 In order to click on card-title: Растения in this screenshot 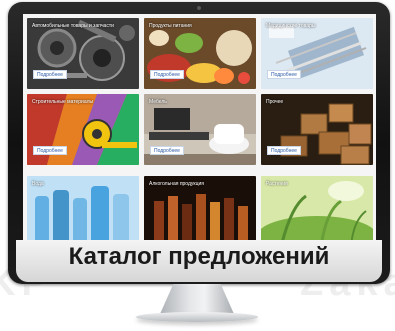, I will do `click(277, 184)`.